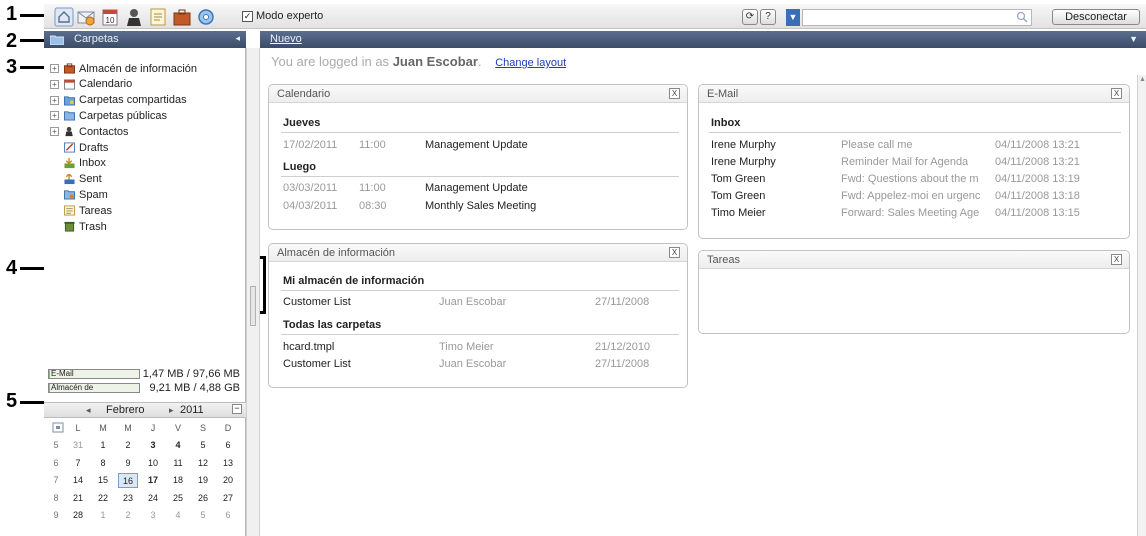  What do you see at coordinates (1133, 39) in the screenshot?
I see `chevron-down-icon: ▼` at bounding box center [1133, 39].